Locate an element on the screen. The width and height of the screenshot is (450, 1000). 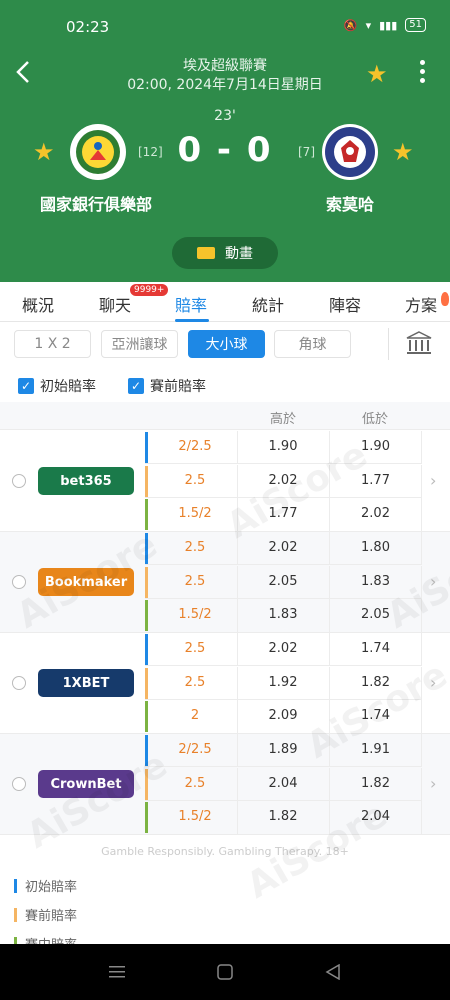
over-odds: 2.04 is located at coordinates (283, 783).